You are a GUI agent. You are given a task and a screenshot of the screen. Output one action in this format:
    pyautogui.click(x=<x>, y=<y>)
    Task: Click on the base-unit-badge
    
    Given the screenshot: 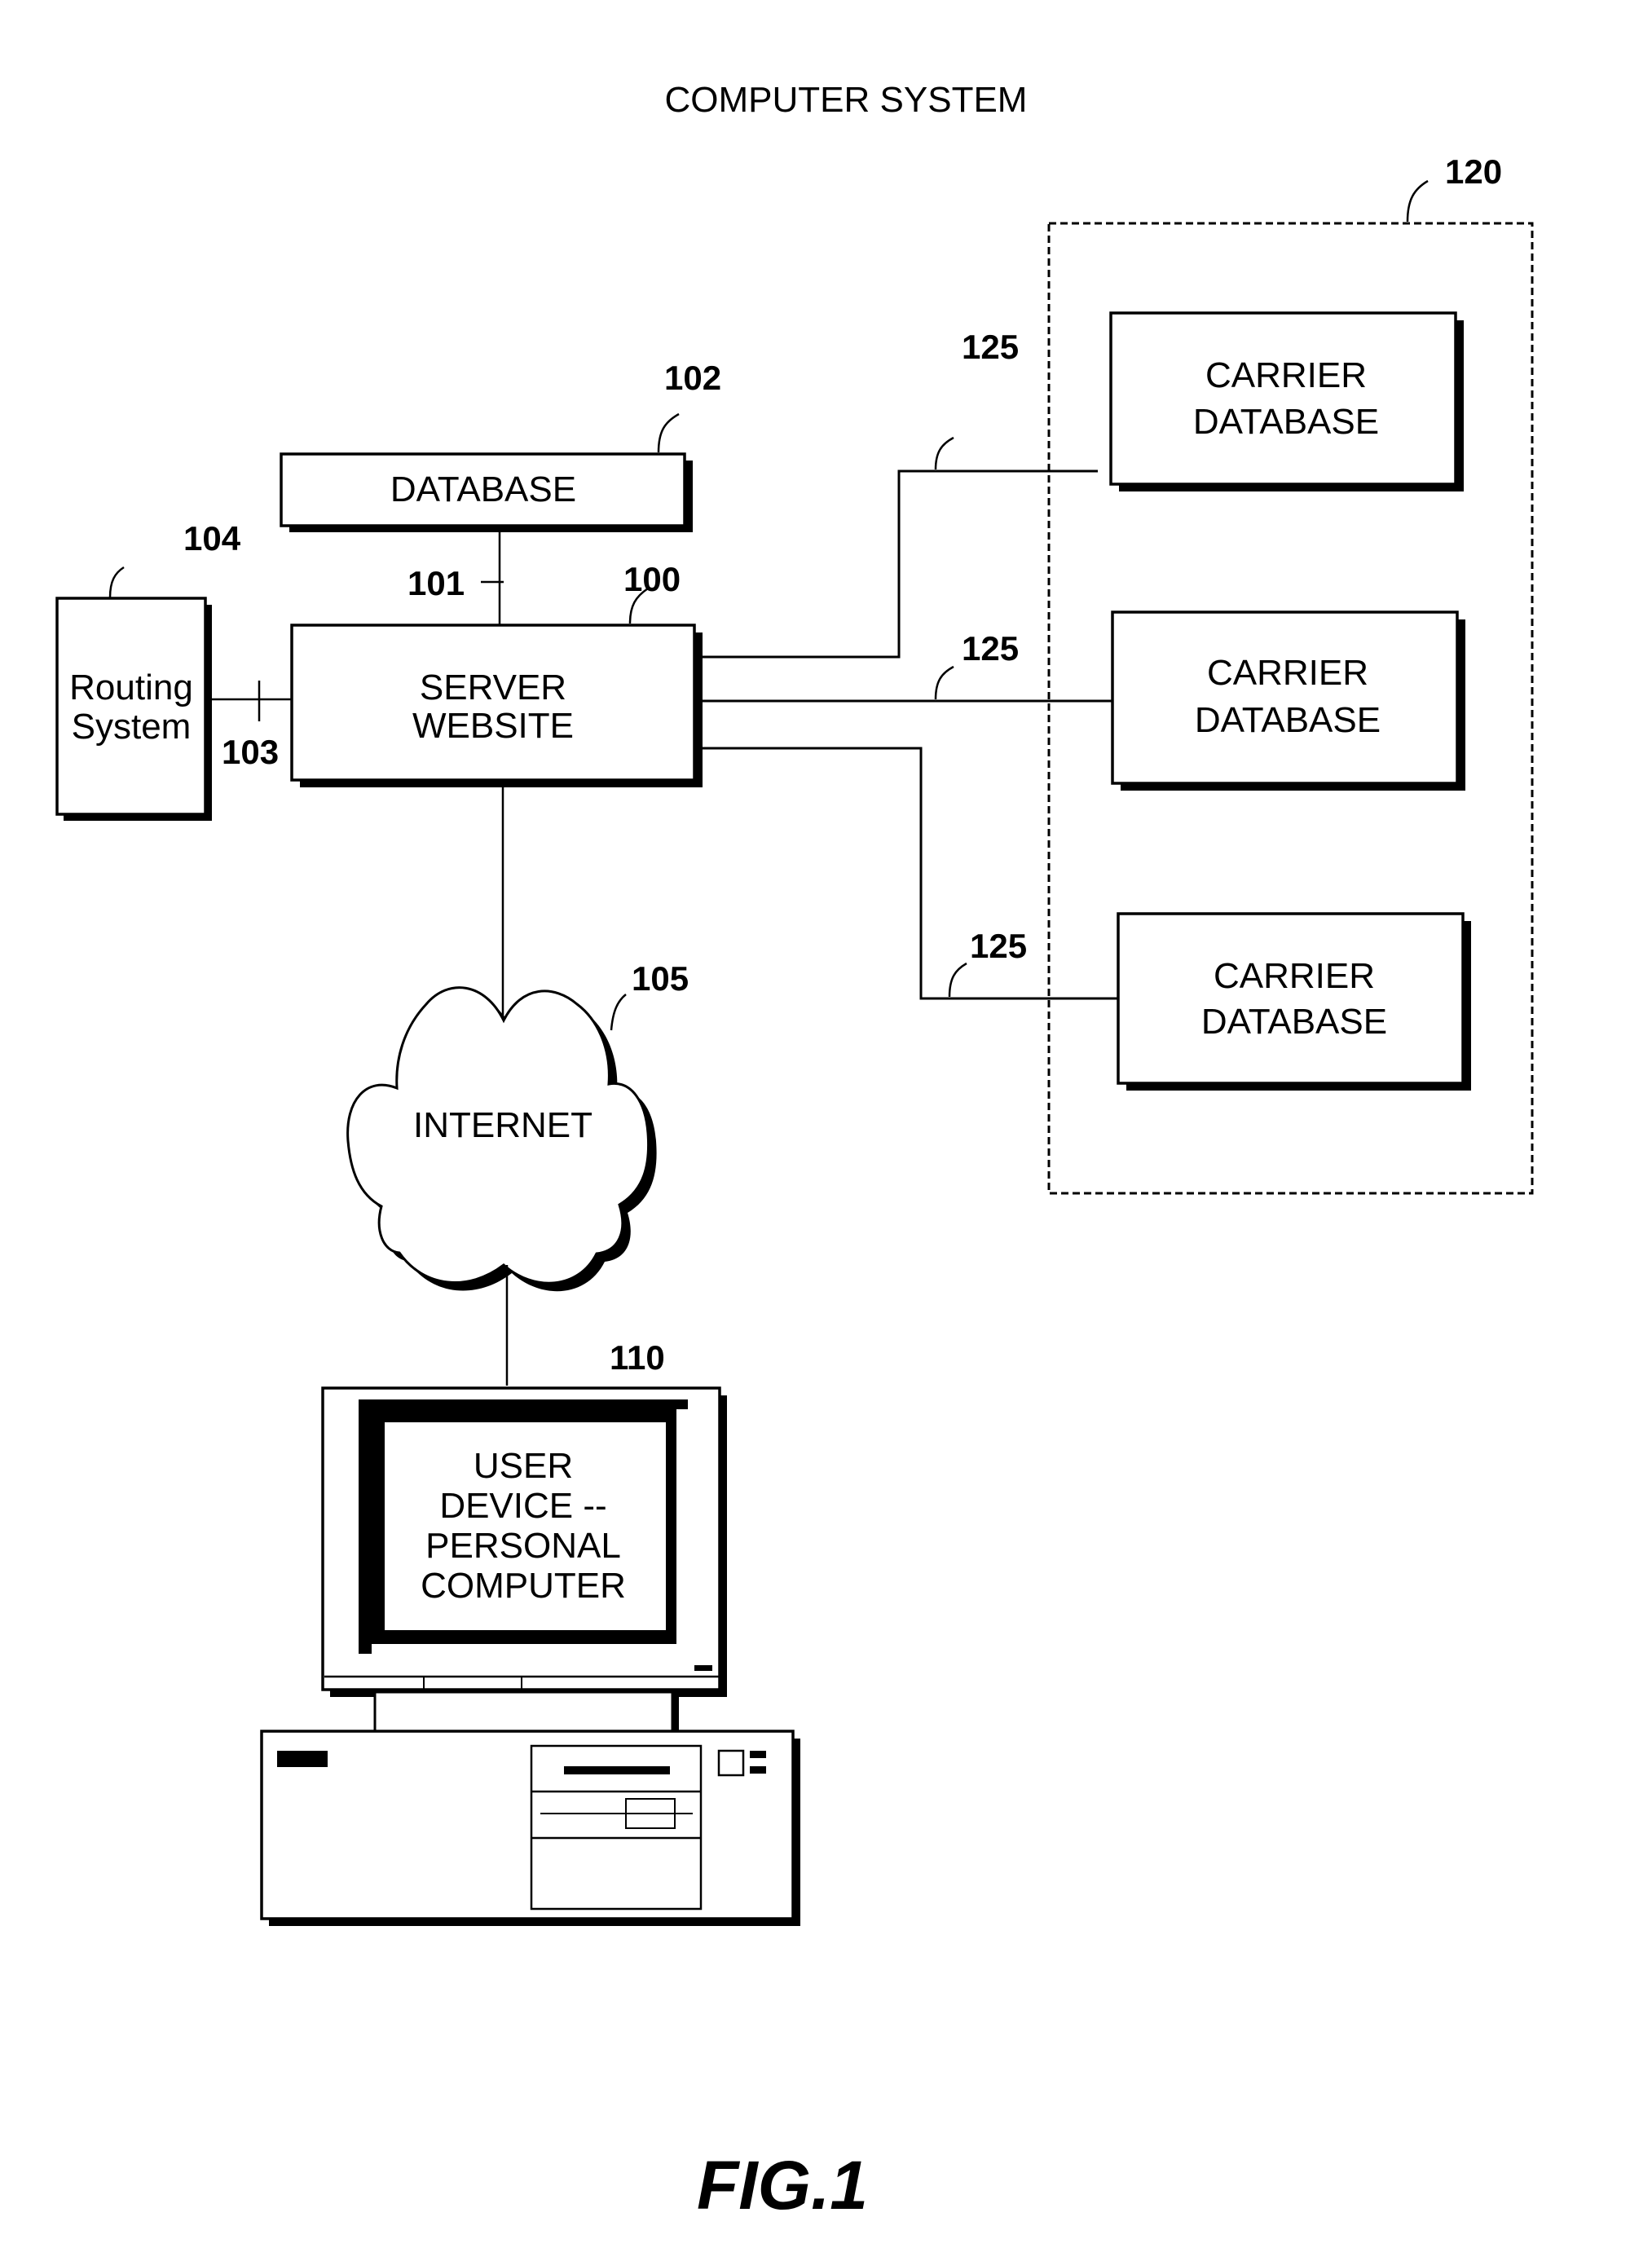 What is the action you would take?
    pyautogui.click(x=303, y=1759)
    